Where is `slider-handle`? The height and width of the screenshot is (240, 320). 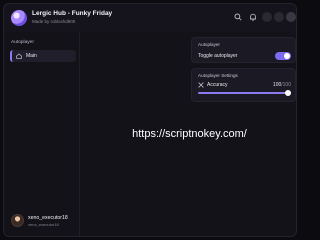
slider-handle is located at coordinates (288, 93).